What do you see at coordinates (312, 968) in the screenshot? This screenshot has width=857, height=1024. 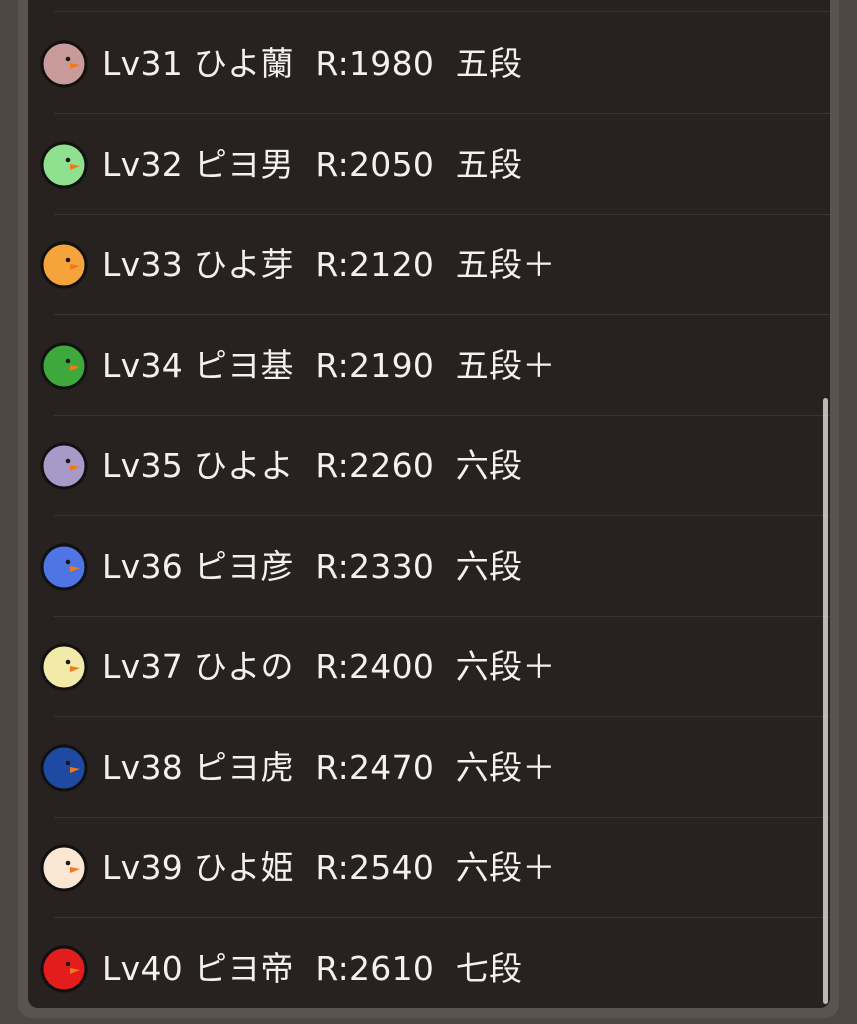 I see `level-label: Lv40 ピヨ帝 R:2610 七段` at bounding box center [312, 968].